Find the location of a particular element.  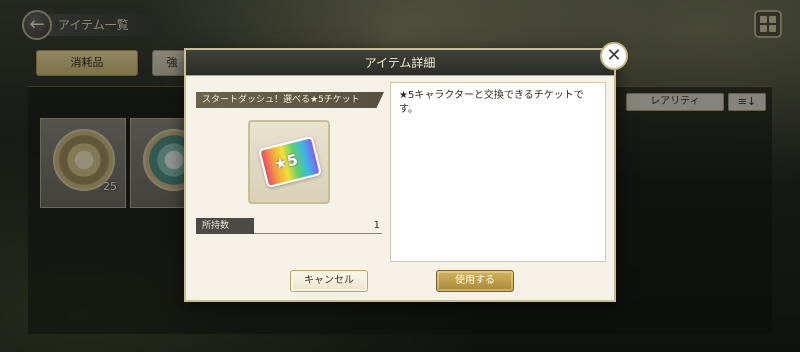

item-description: ★5キャラクターと交換できるチケットです。 is located at coordinates (498, 172).